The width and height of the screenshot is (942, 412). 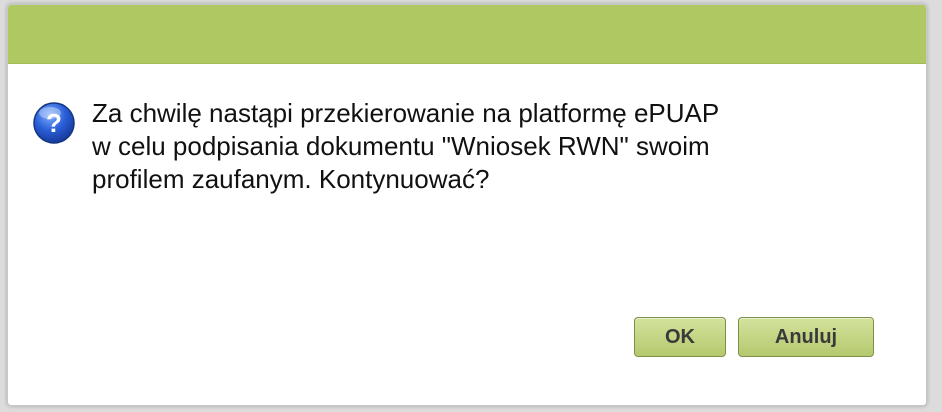 What do you see at coordinates (806, 337) in the screenshot?
I see `cancel-button: Anuluj` at bounding box center [806, 337].